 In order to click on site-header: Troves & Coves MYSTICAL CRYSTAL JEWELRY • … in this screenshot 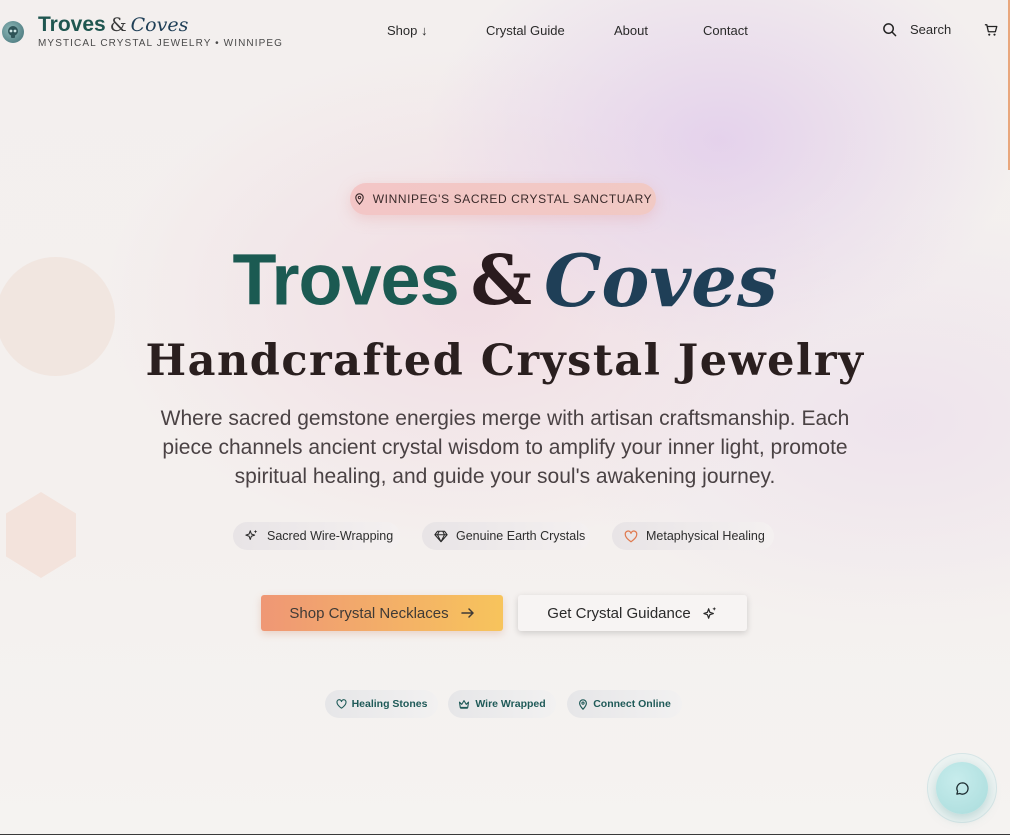, I will do `click(505, 31)`.